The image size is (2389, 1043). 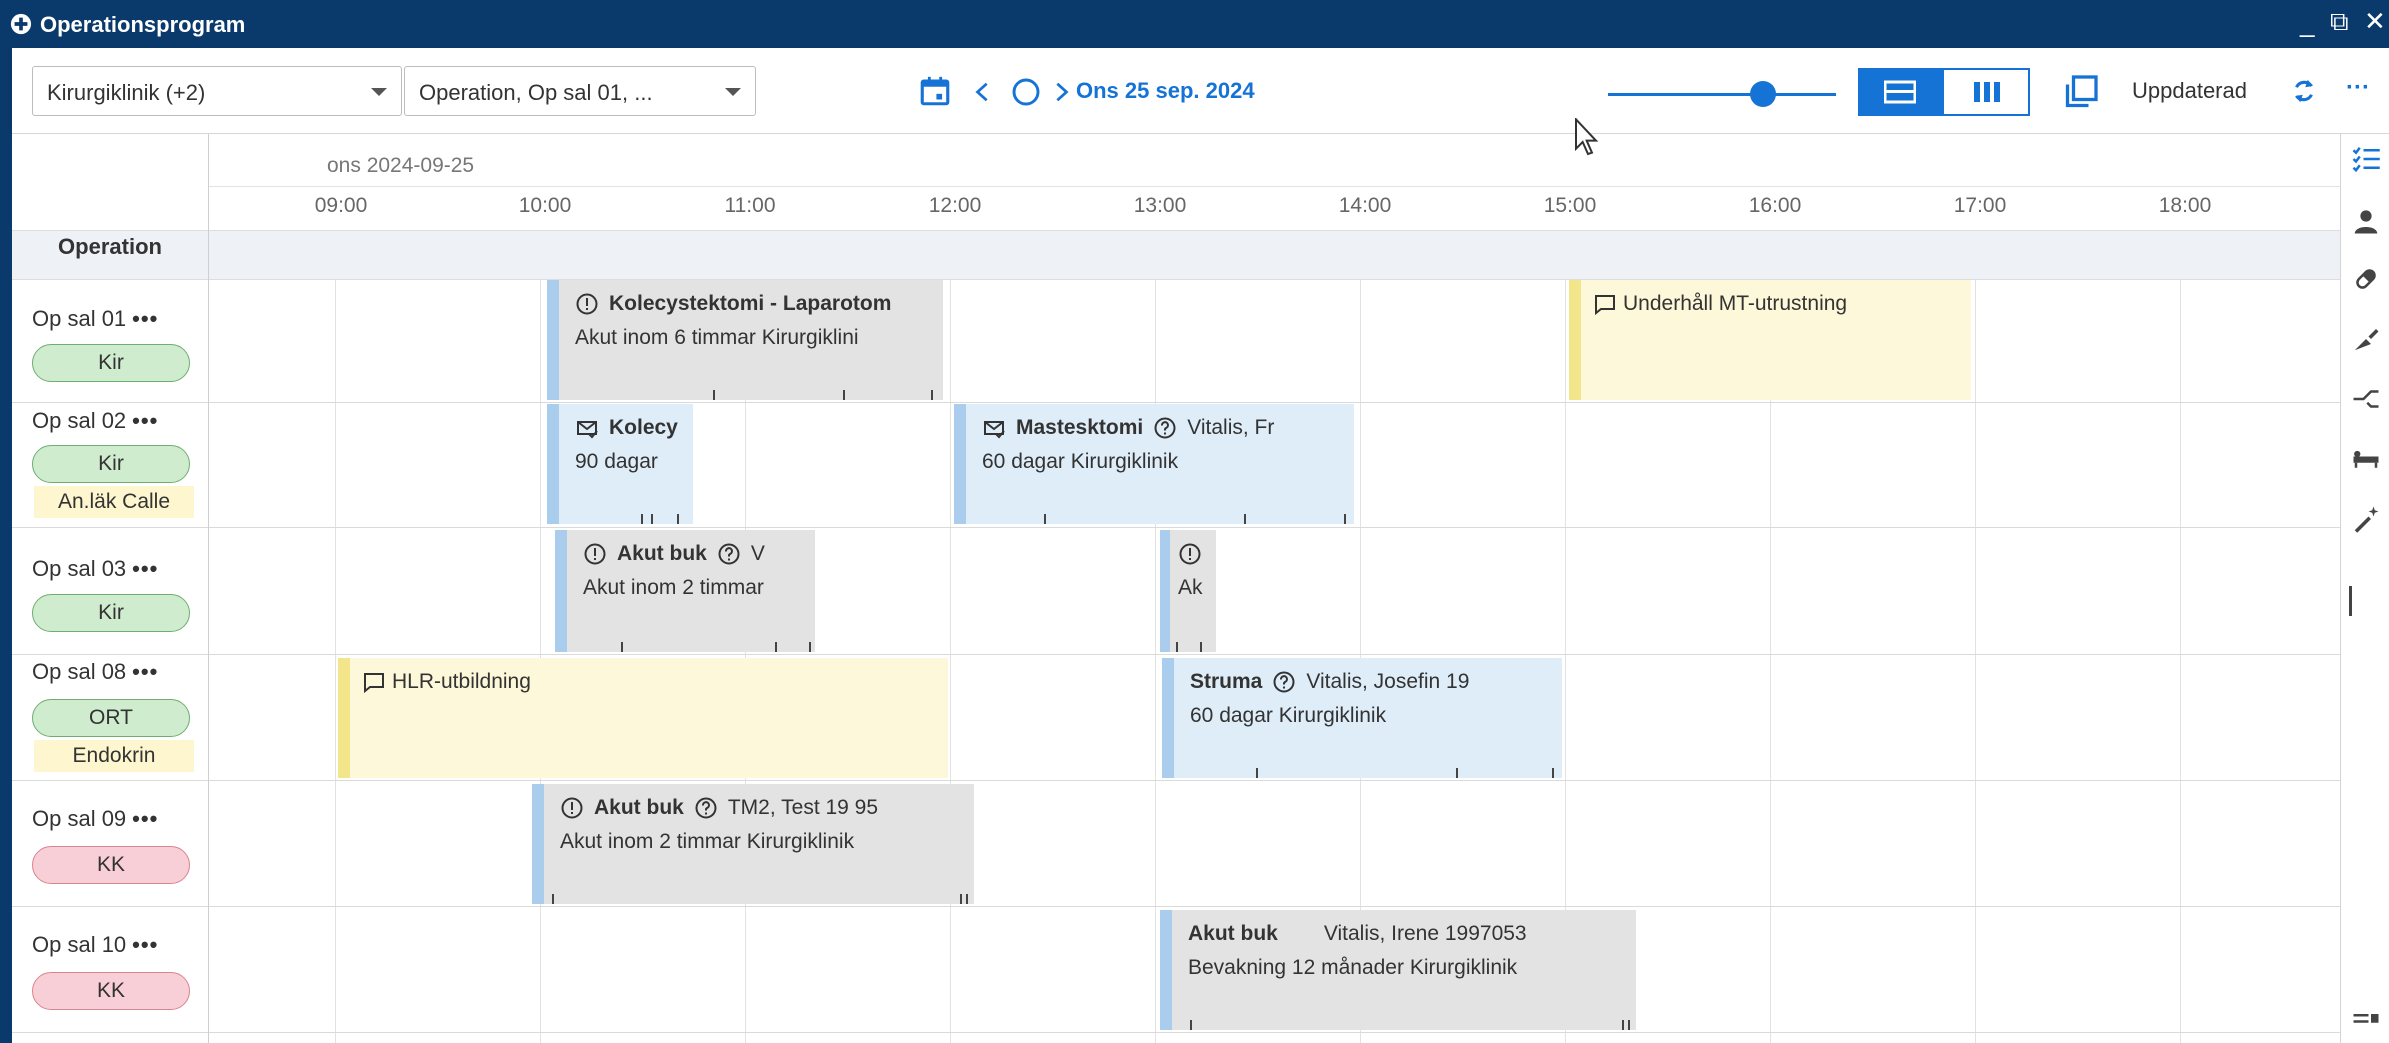 I want to click on minimize-button: _, so click(x=2307, y=23).